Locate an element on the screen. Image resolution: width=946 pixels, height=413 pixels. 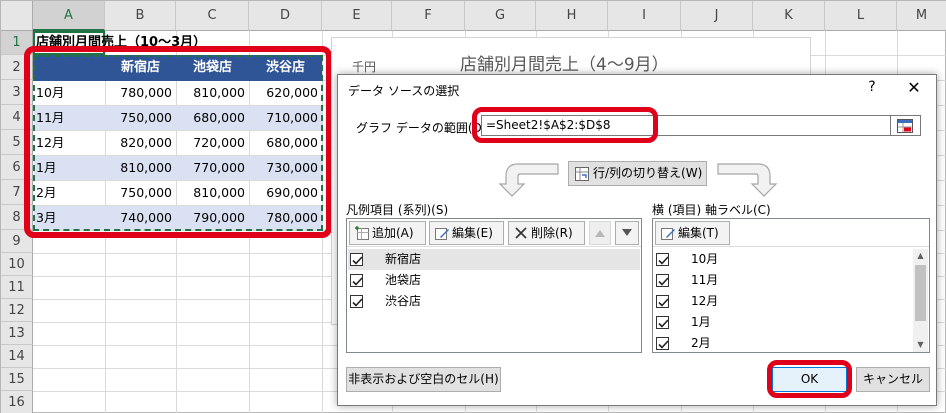
category-name: 11月 is located at coordinates (705, 280).